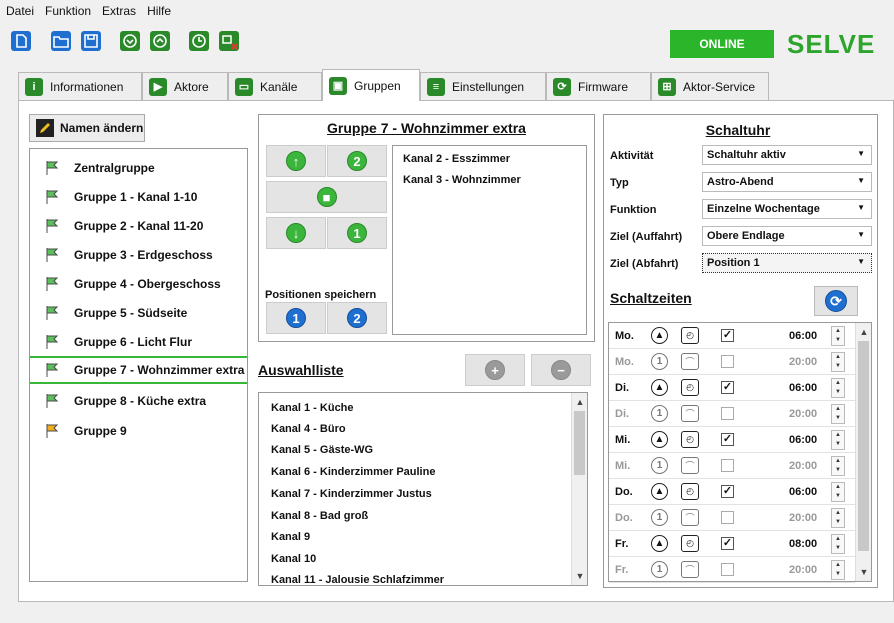 The height and width of the screenshot is (623, 894). What do you see at coordinates (308, 429) in the screenshot?
I see `list-item: Kanal 4 - Büro` at bounding box center [308, 429].